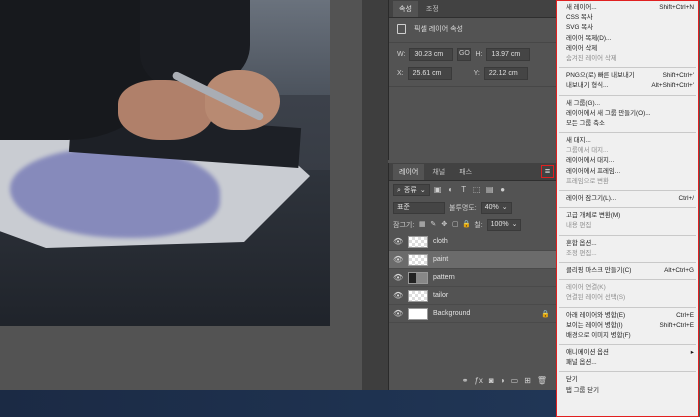 Image resolution: width=700 pixels, height=417 pixels. Describe the element at coordinates (466, 224) in the screenshot. I see `lock-all-icon: 🔒` at that location.